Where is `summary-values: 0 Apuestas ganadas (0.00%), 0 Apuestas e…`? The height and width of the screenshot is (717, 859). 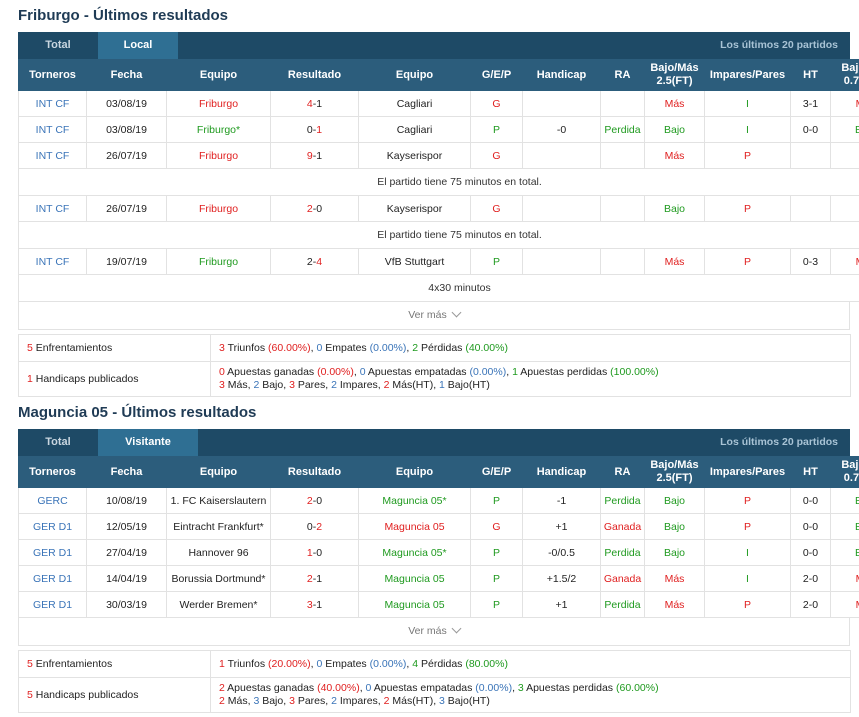
summary-values: 0 Apuestas ganadas (0.00%), 0 Apuestas e… is located at coordinates (530, 379).